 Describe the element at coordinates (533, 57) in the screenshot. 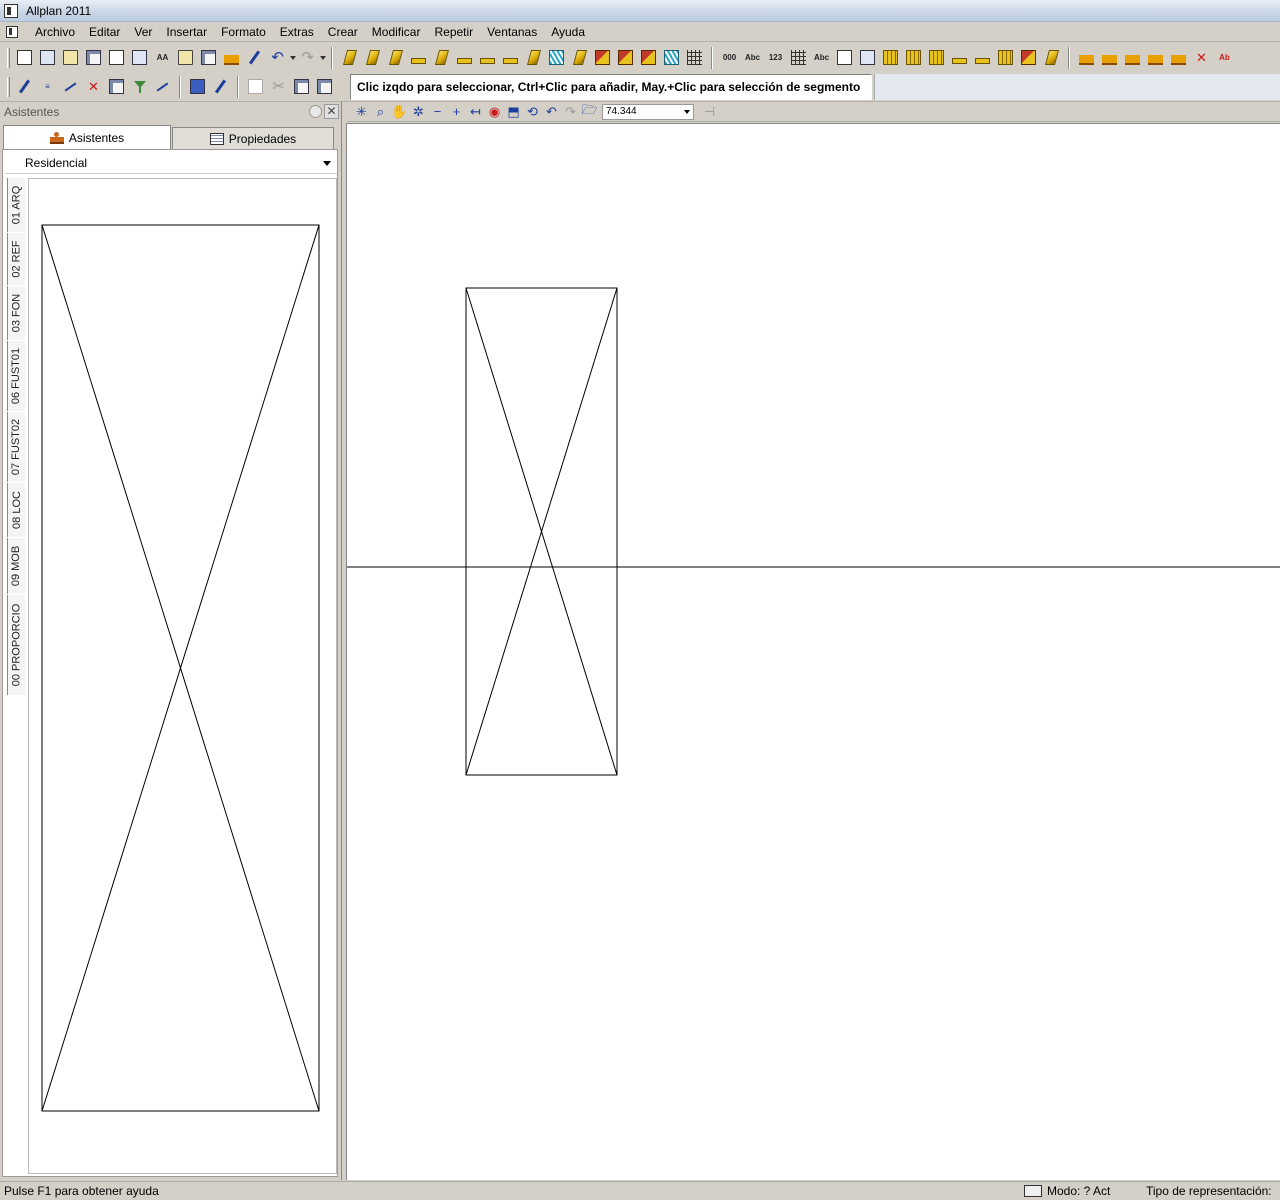

I see `opening-icon` at that location.